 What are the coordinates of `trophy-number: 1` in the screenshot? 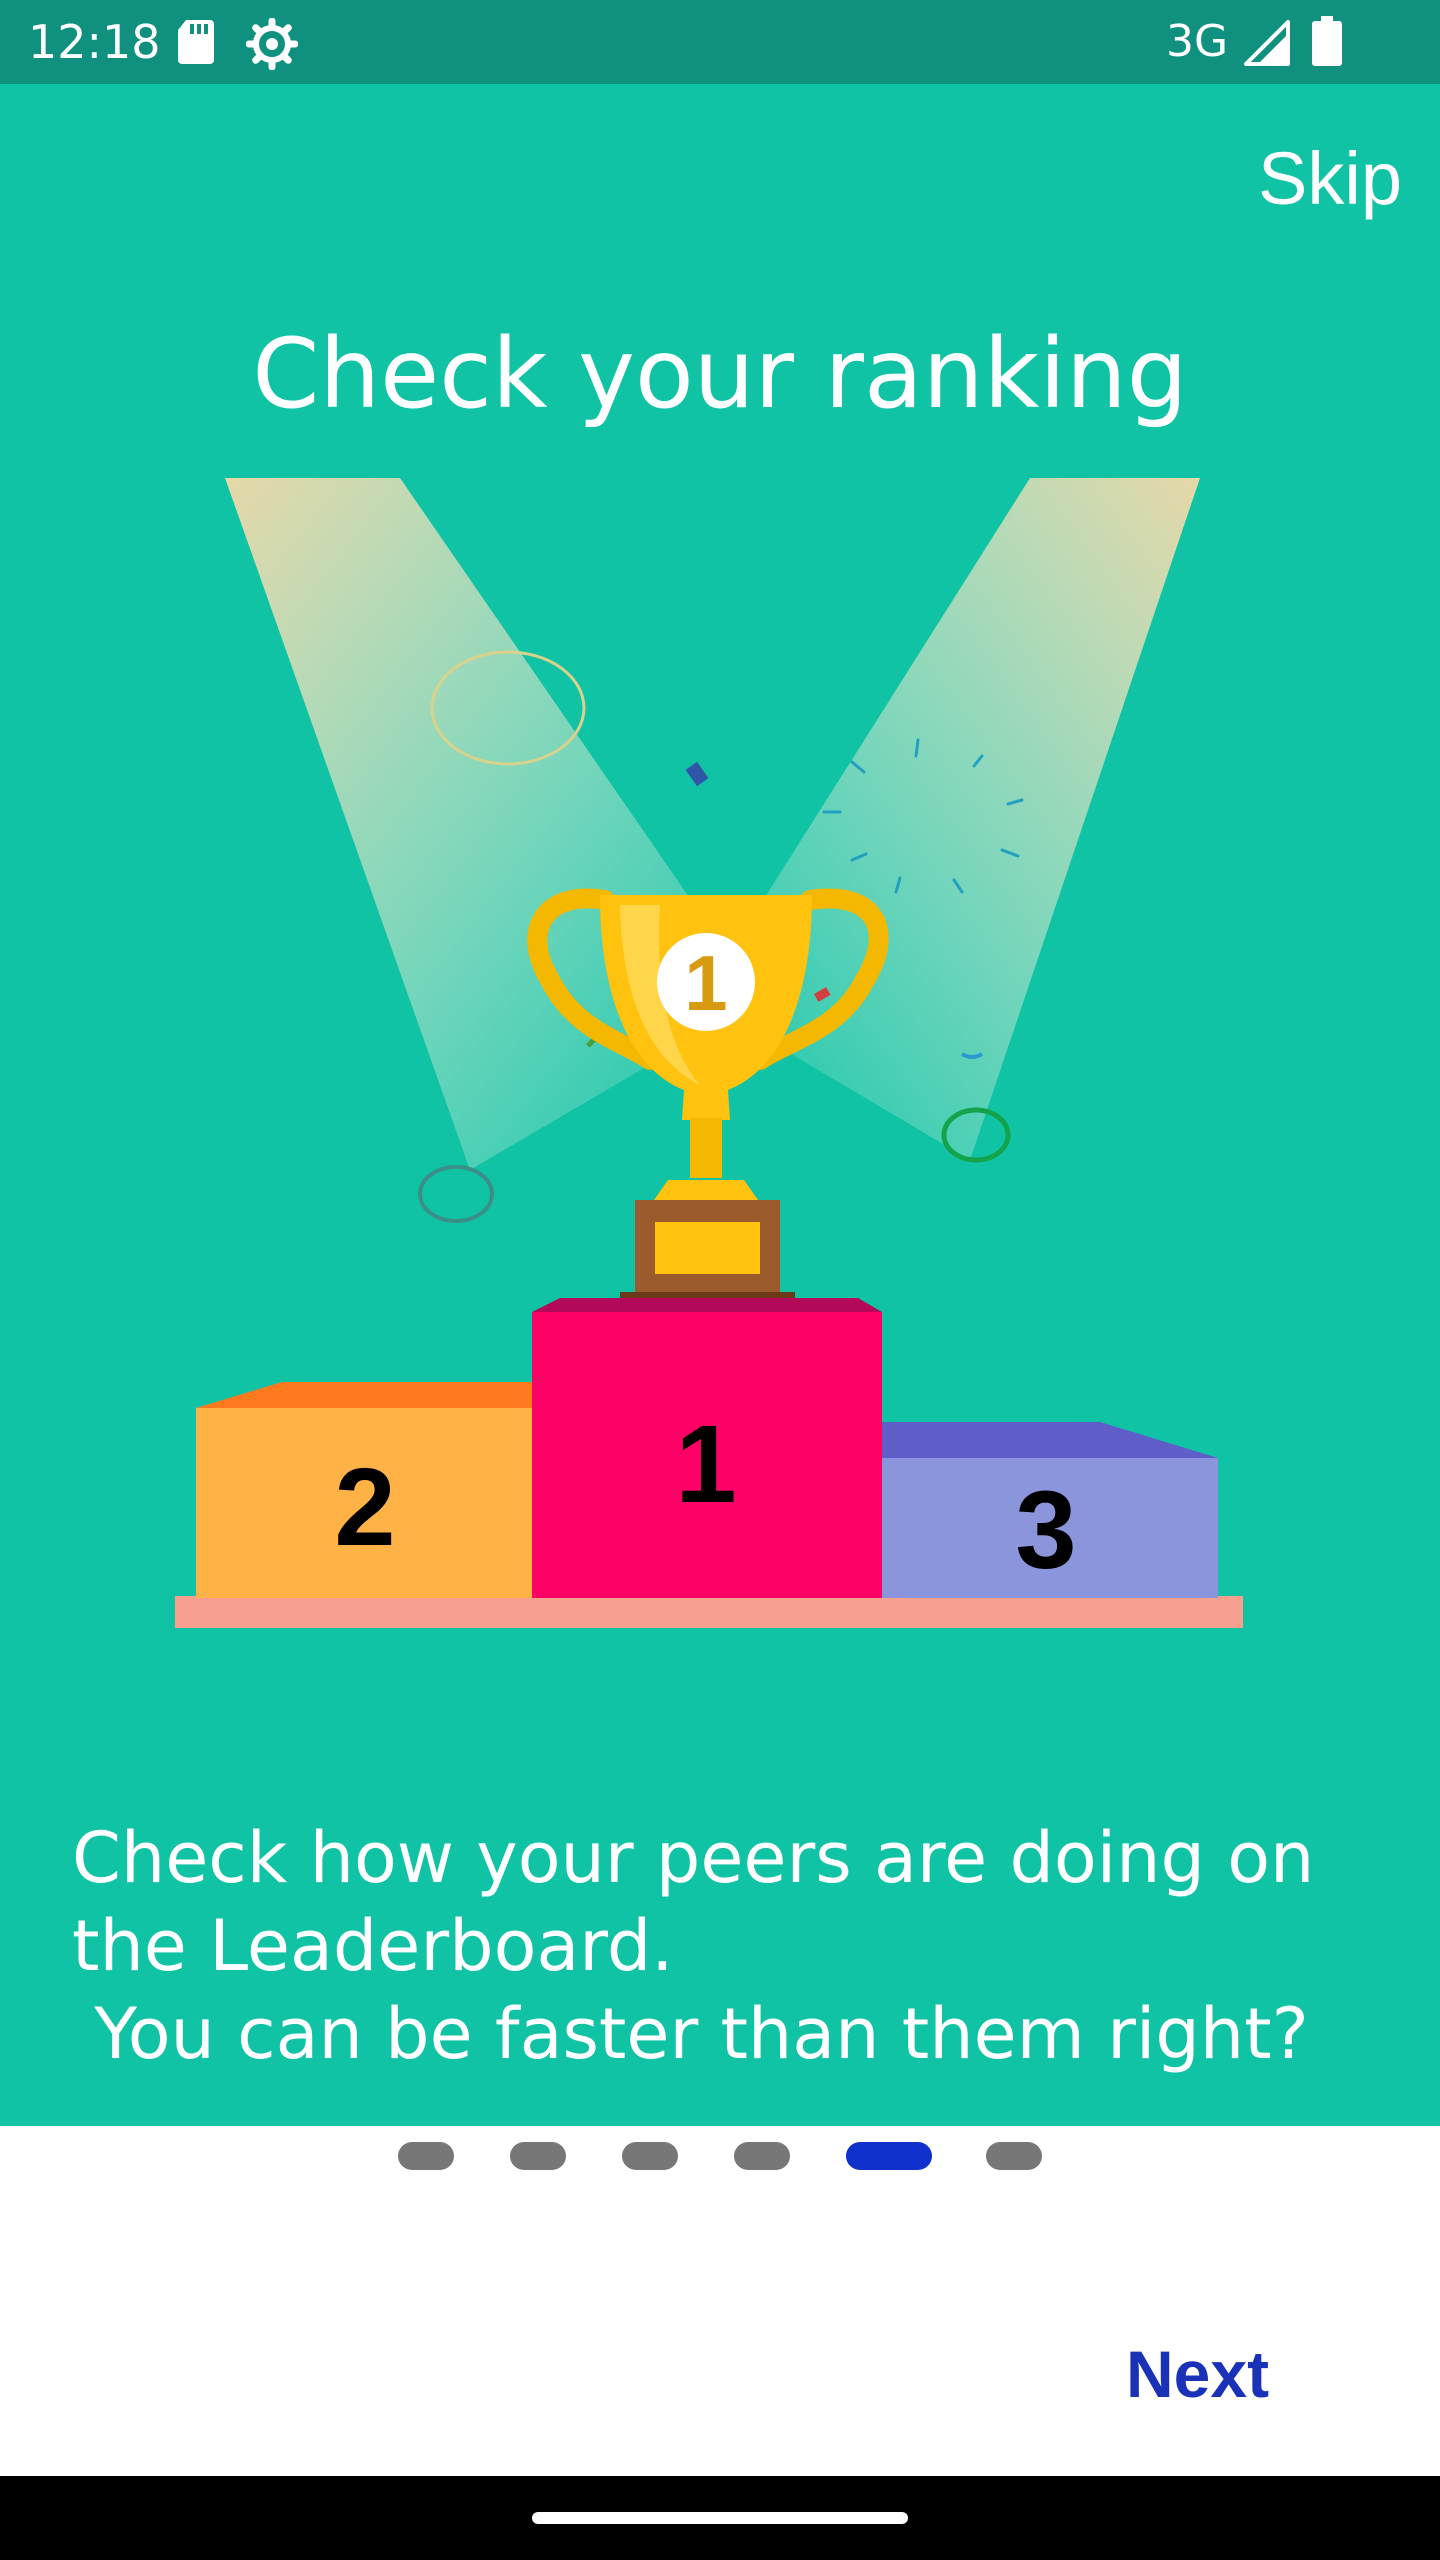 It's located at (705, 983).